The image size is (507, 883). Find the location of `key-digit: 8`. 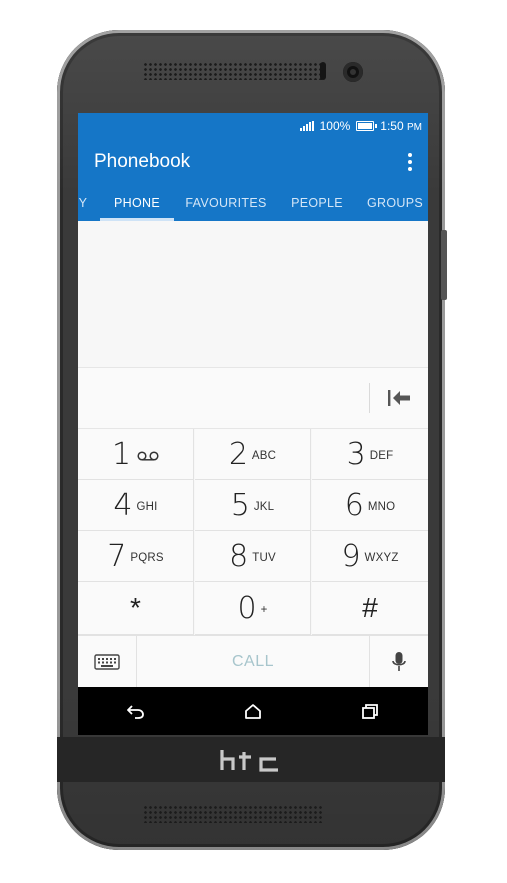

key-digit: 8 is located at coordinates (239, 556).